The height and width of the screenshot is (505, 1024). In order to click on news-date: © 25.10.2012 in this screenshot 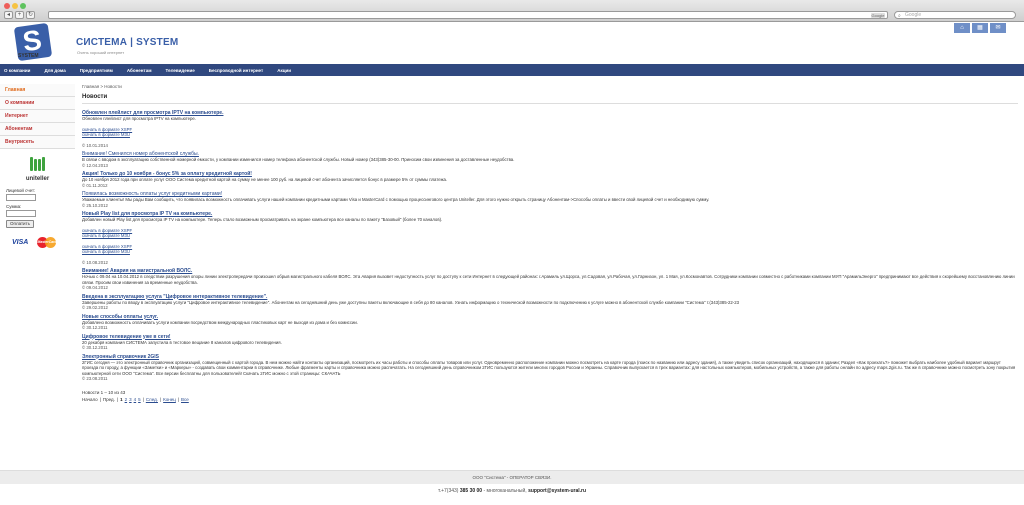, I will do `click(95, 205)`.